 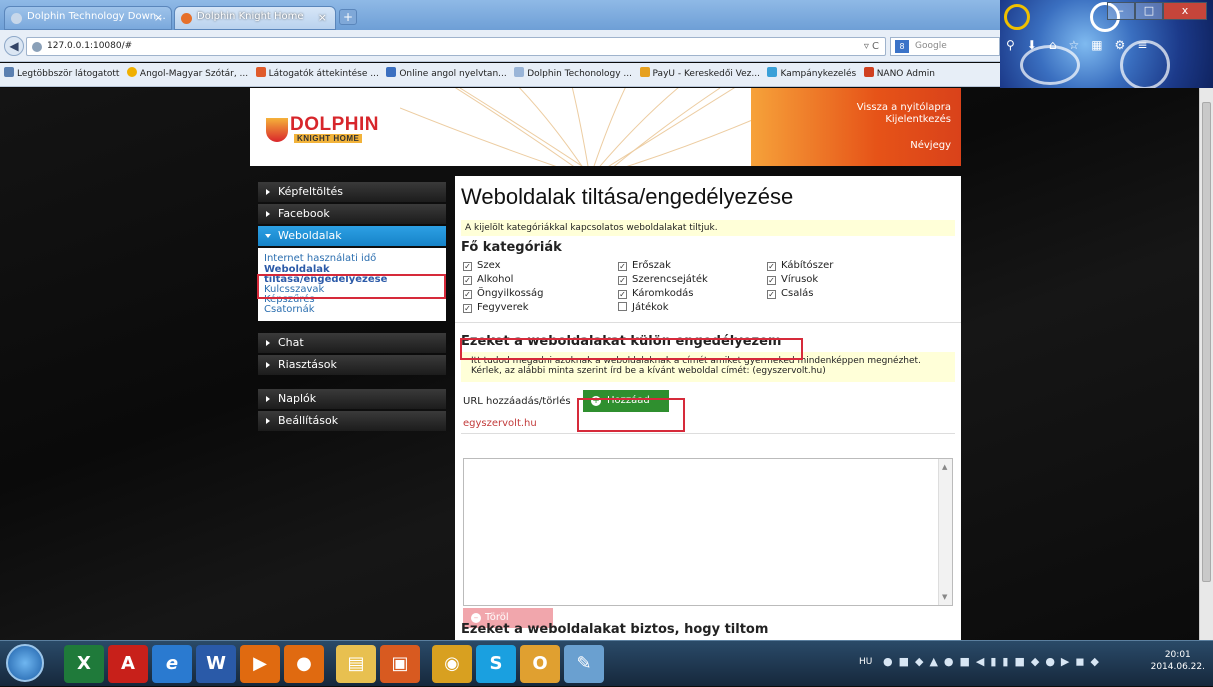 What do you see at coordinates (334, 124) in the screenshot?
I see `logo-name: DOLPHIN` at bounding box center [334, 124].